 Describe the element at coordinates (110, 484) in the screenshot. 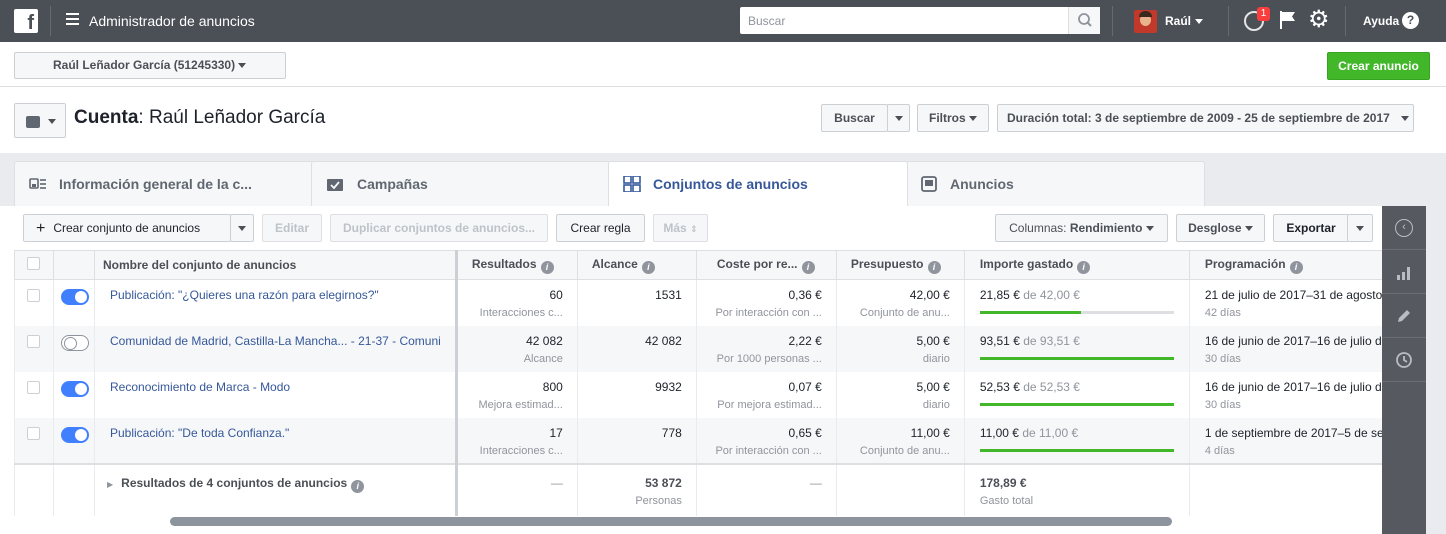

I see `caret-right-icon: ▶` at that location.